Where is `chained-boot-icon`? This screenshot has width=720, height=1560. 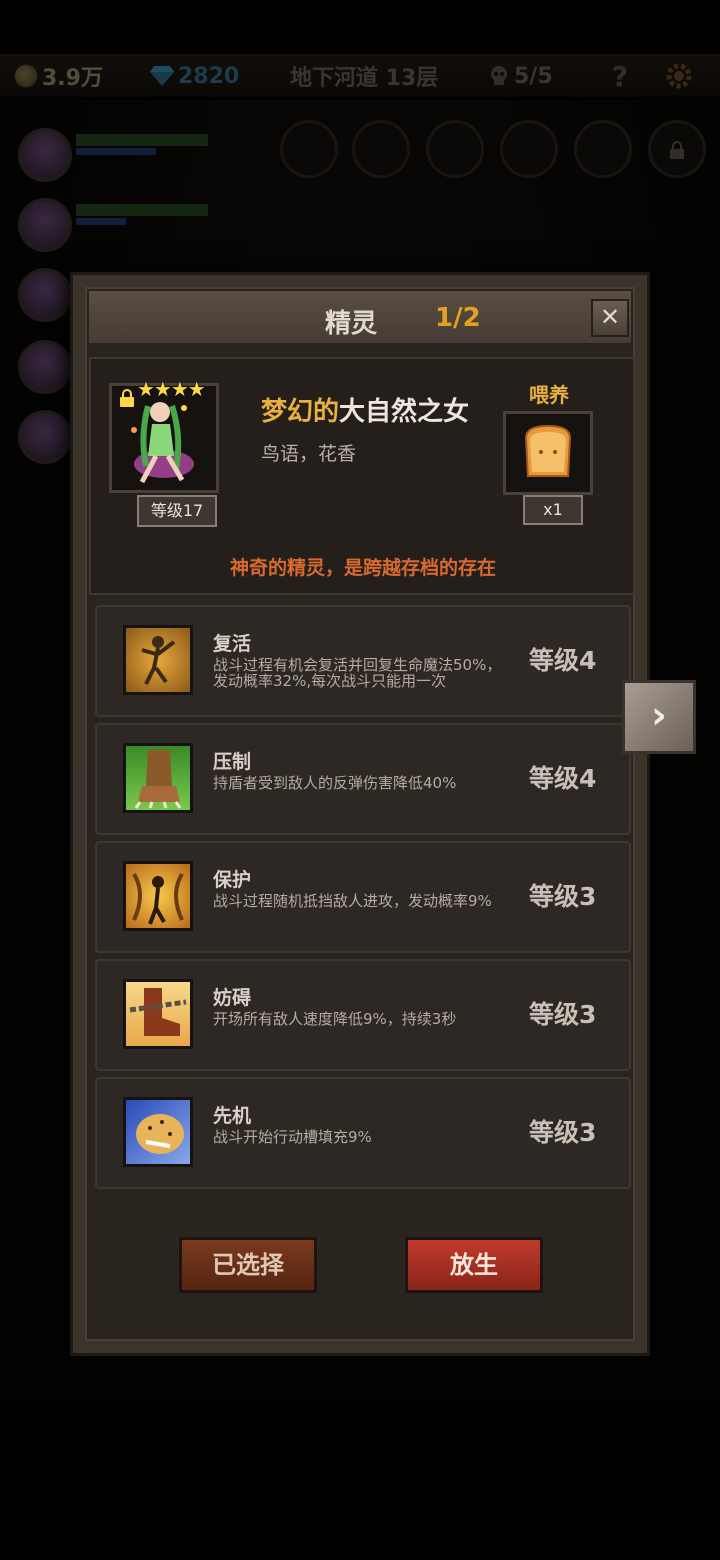 chained-boot-icon is located at coordinates (158, 1014).